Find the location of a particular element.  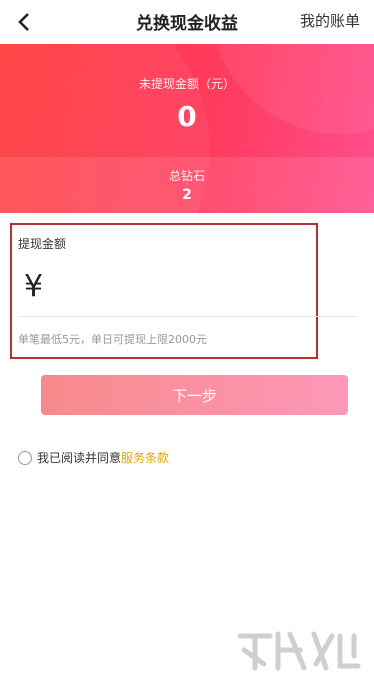

total-diamonds-label: 总钻石 is located at coordinates (186, 176).